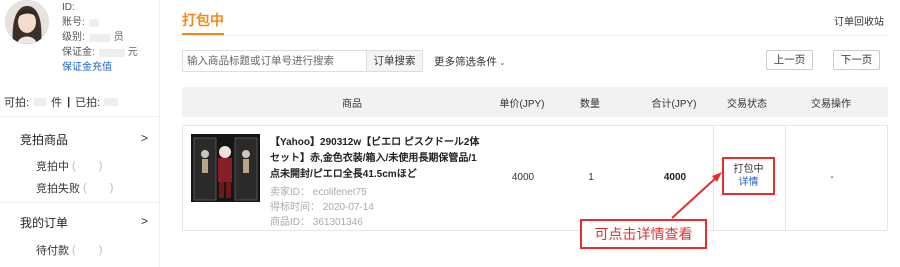 Image resolution: width=900 pixels, height=267 pixels. I want to click on sidebar-item-pending-payment: 待付款( ), so click(74, 250).